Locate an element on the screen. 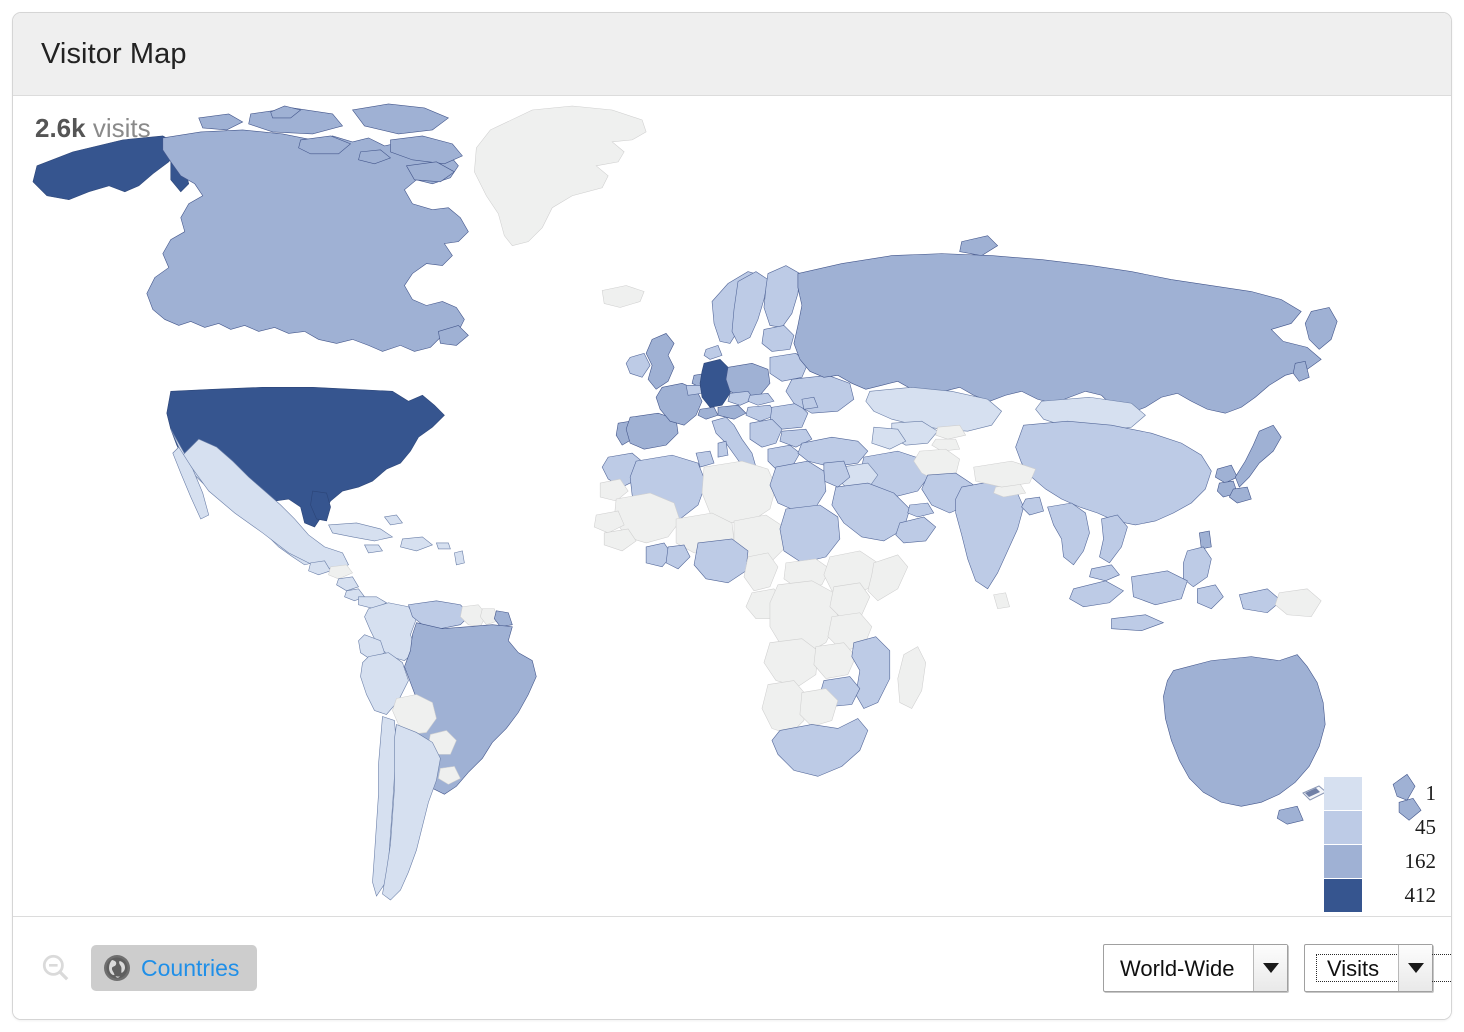 This screenshot has width=1464, height=1032. zoom-out-button is located at coordinates (56, 968).